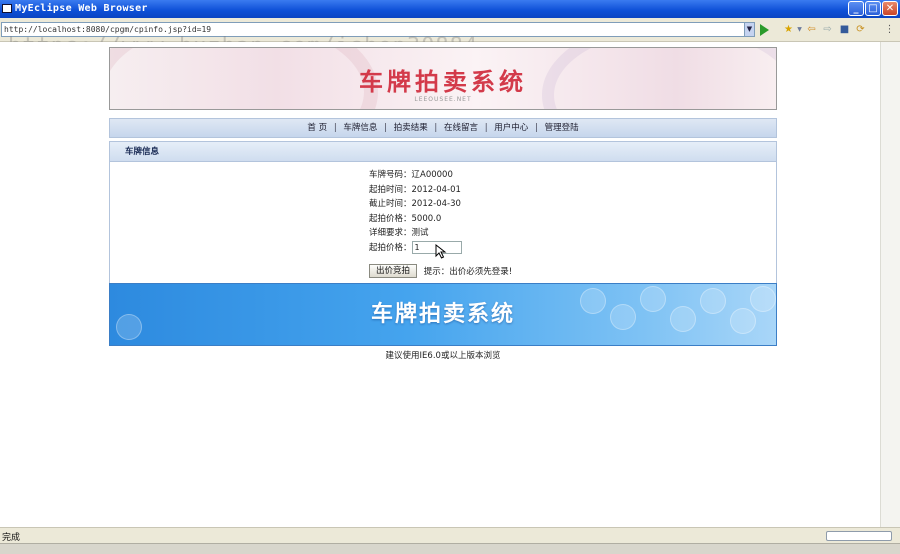  What do you see at coordinates (450, 9) in the screenshot?
I see `window-titlebar: MyEclipse Web Browser _ □ ✕` at bounding box center [450, 9].